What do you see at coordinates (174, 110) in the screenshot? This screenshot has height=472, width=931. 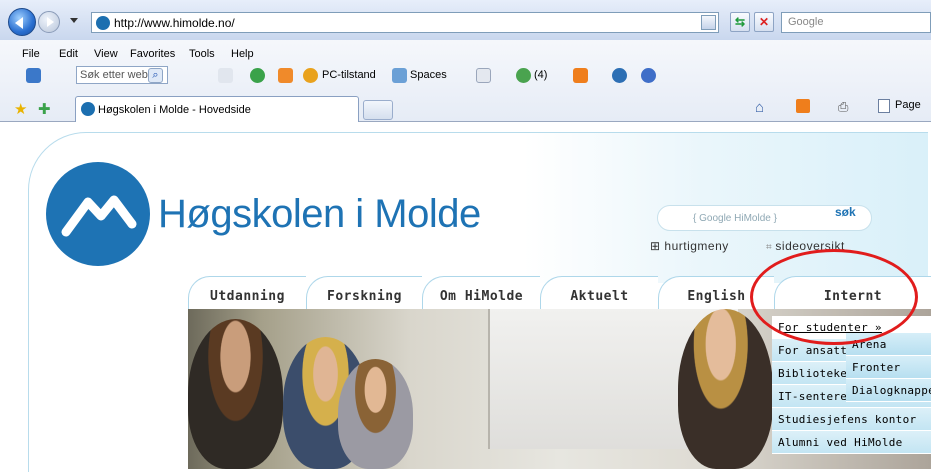 I see `tab-title: Høgskolen i Molde - Hovedside` at bounding box center [174, 110].